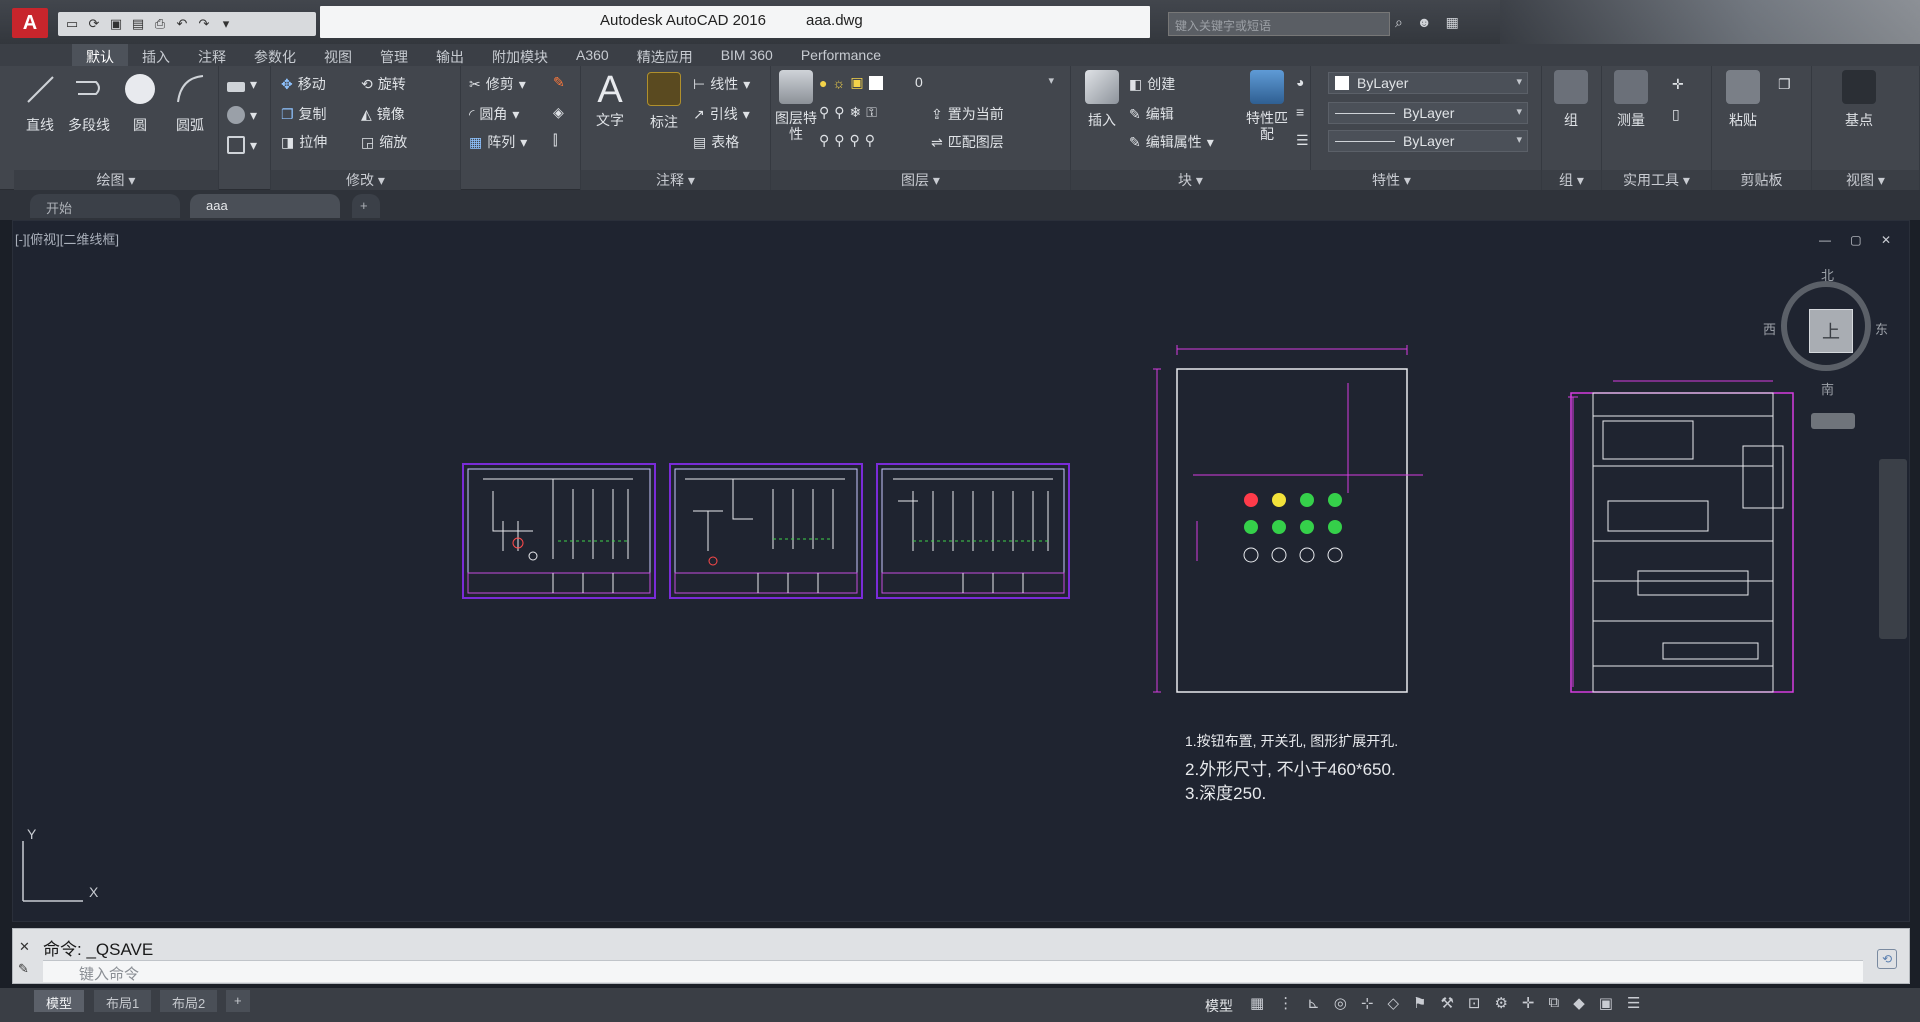 Image resolution: width=1920 pixels, height=1022 pixels. I want to click on group-button: 组, so click(1571, 100).